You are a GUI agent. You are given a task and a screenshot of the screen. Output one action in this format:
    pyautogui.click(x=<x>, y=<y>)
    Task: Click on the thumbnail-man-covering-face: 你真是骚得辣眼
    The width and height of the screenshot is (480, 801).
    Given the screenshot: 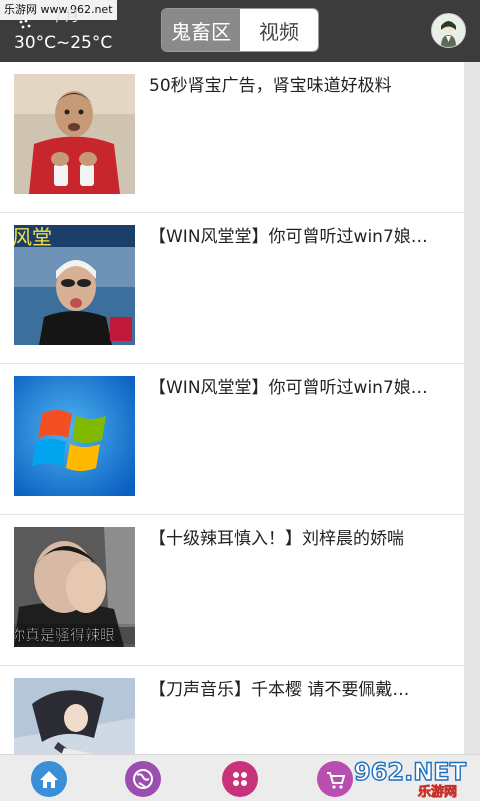 What is the action you would take?
    pyautogui.click(x=74, y=587)
    